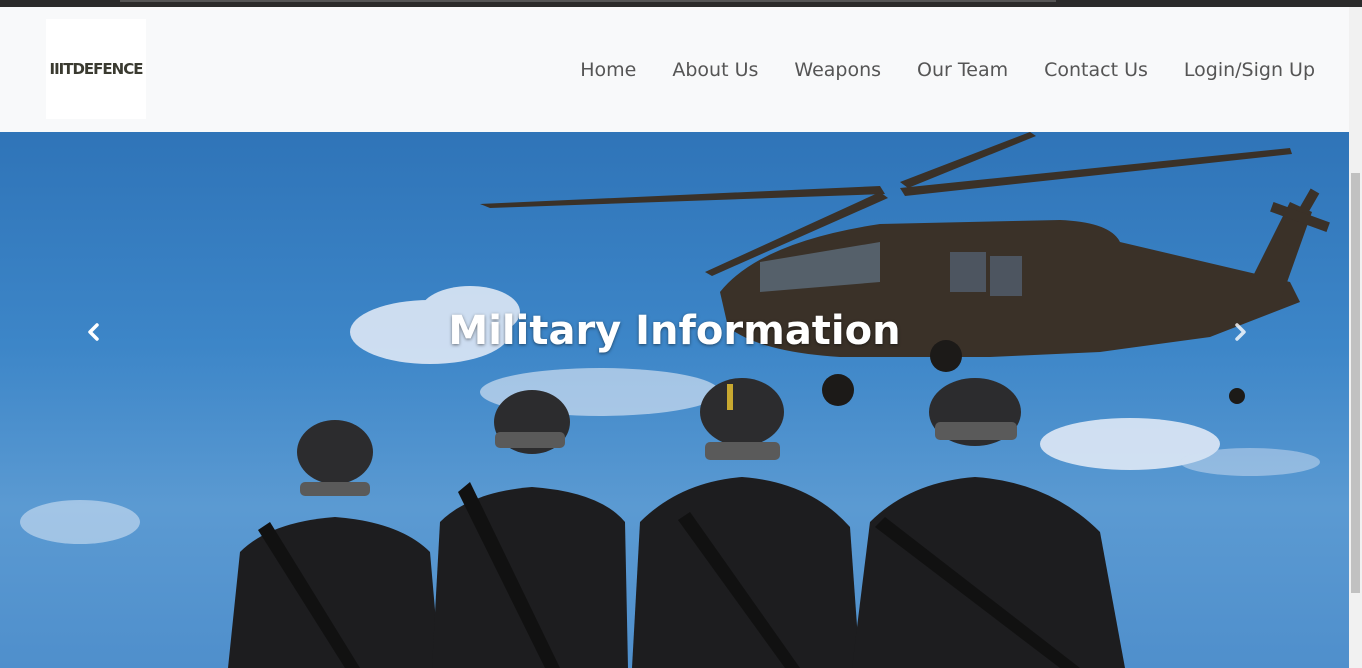 The image size is (1362, 668). Describe the element at coordinates (608, 70) in the screenshot. I see `nav-home: Home` at that location.